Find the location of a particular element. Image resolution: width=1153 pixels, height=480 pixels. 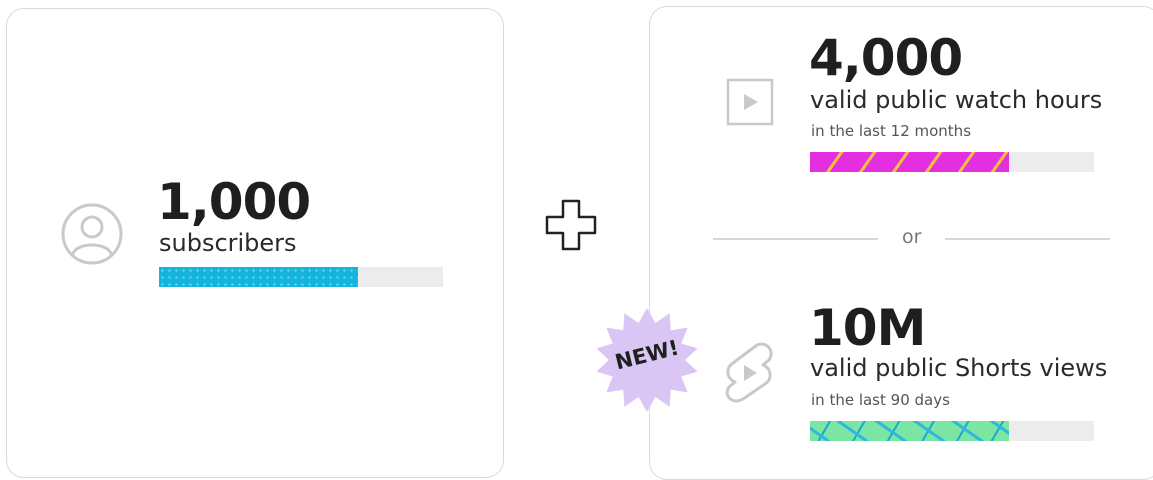

subscribers-progress-track is located at coordinates (301, 277).